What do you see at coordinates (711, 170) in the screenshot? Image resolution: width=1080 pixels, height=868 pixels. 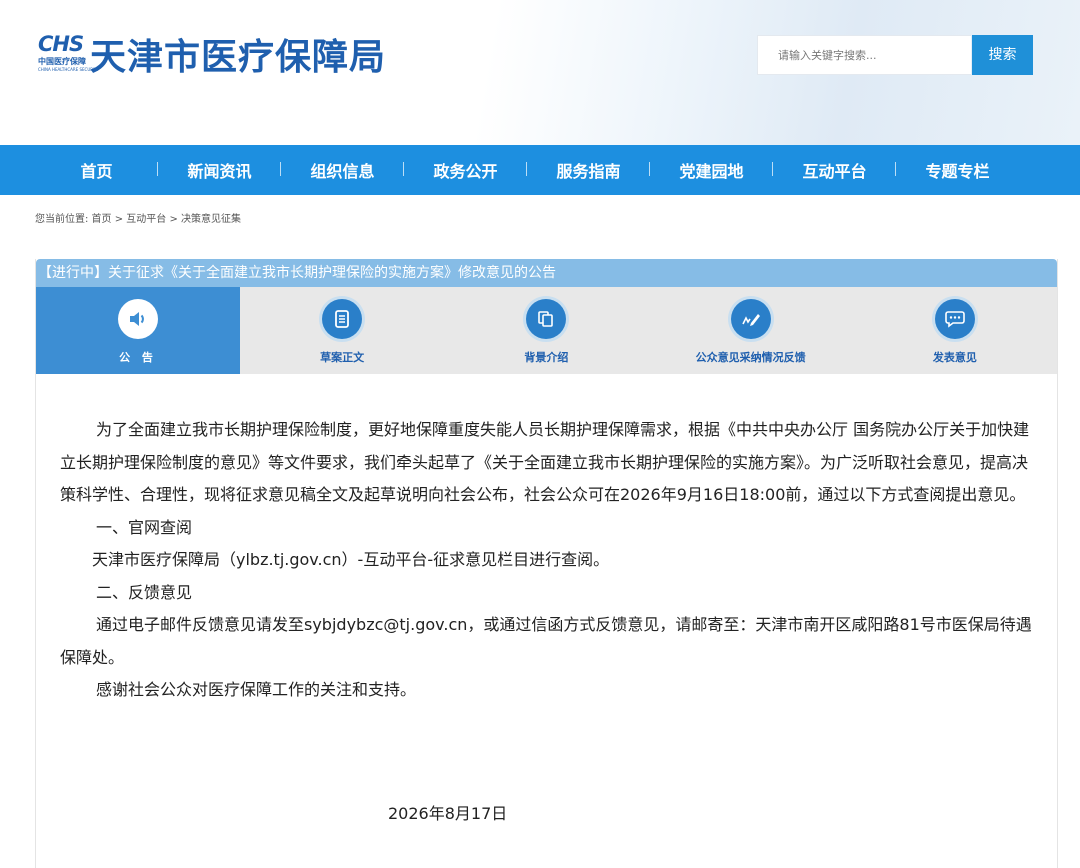 I see `nav-item-party-building: 党建园地` at bounding box center [711, 170].